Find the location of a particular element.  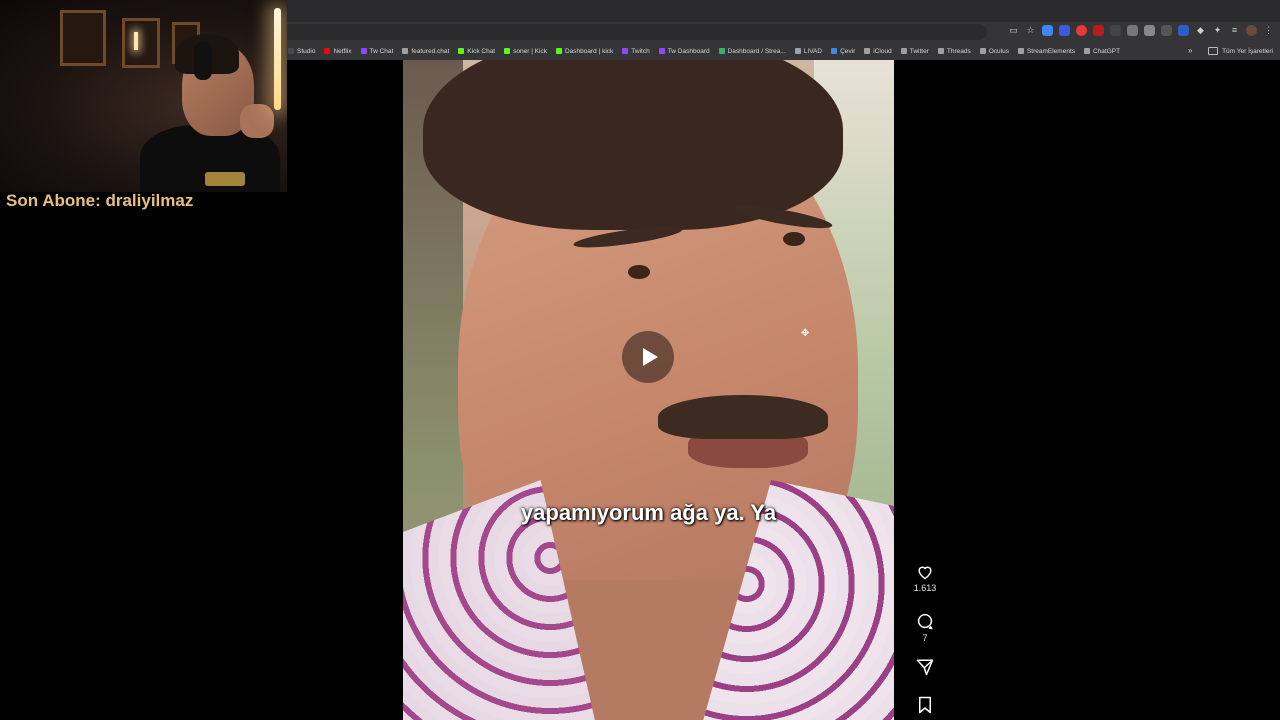

bookmark-item: Threads is located at coordinates (954, 51).